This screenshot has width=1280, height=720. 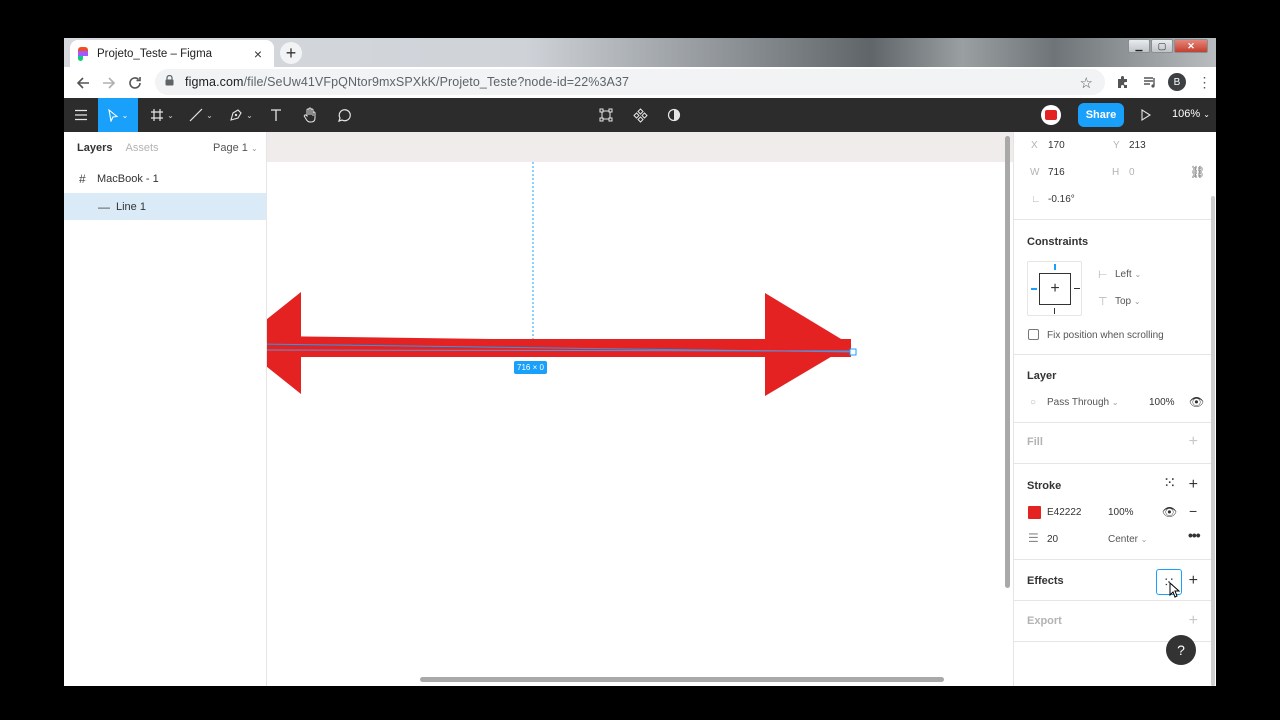 I want to click on horizontal-scrollbar, so click(x=682, y=679).